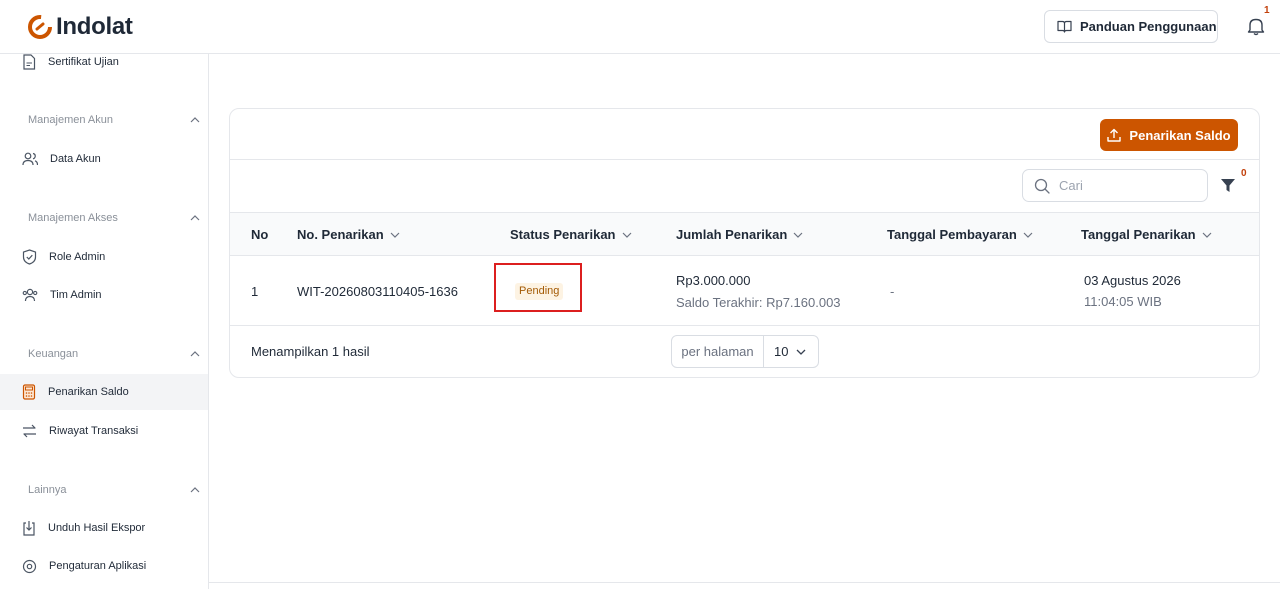 The width and height of the screenshot is (1280, 589). What do you see at coordinates (97, 528) in the screenshot?
I see `sidebar-item-label: Unduh Hasil Ekspor` at bounding box center [97, 528].